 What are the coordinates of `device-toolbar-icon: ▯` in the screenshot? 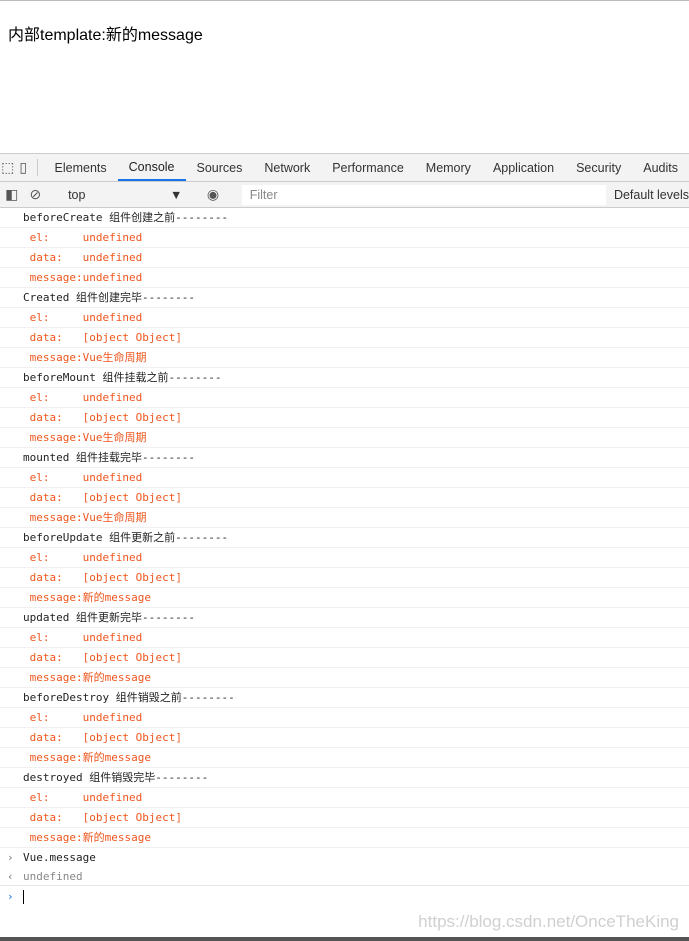 It's located at (22, 167).